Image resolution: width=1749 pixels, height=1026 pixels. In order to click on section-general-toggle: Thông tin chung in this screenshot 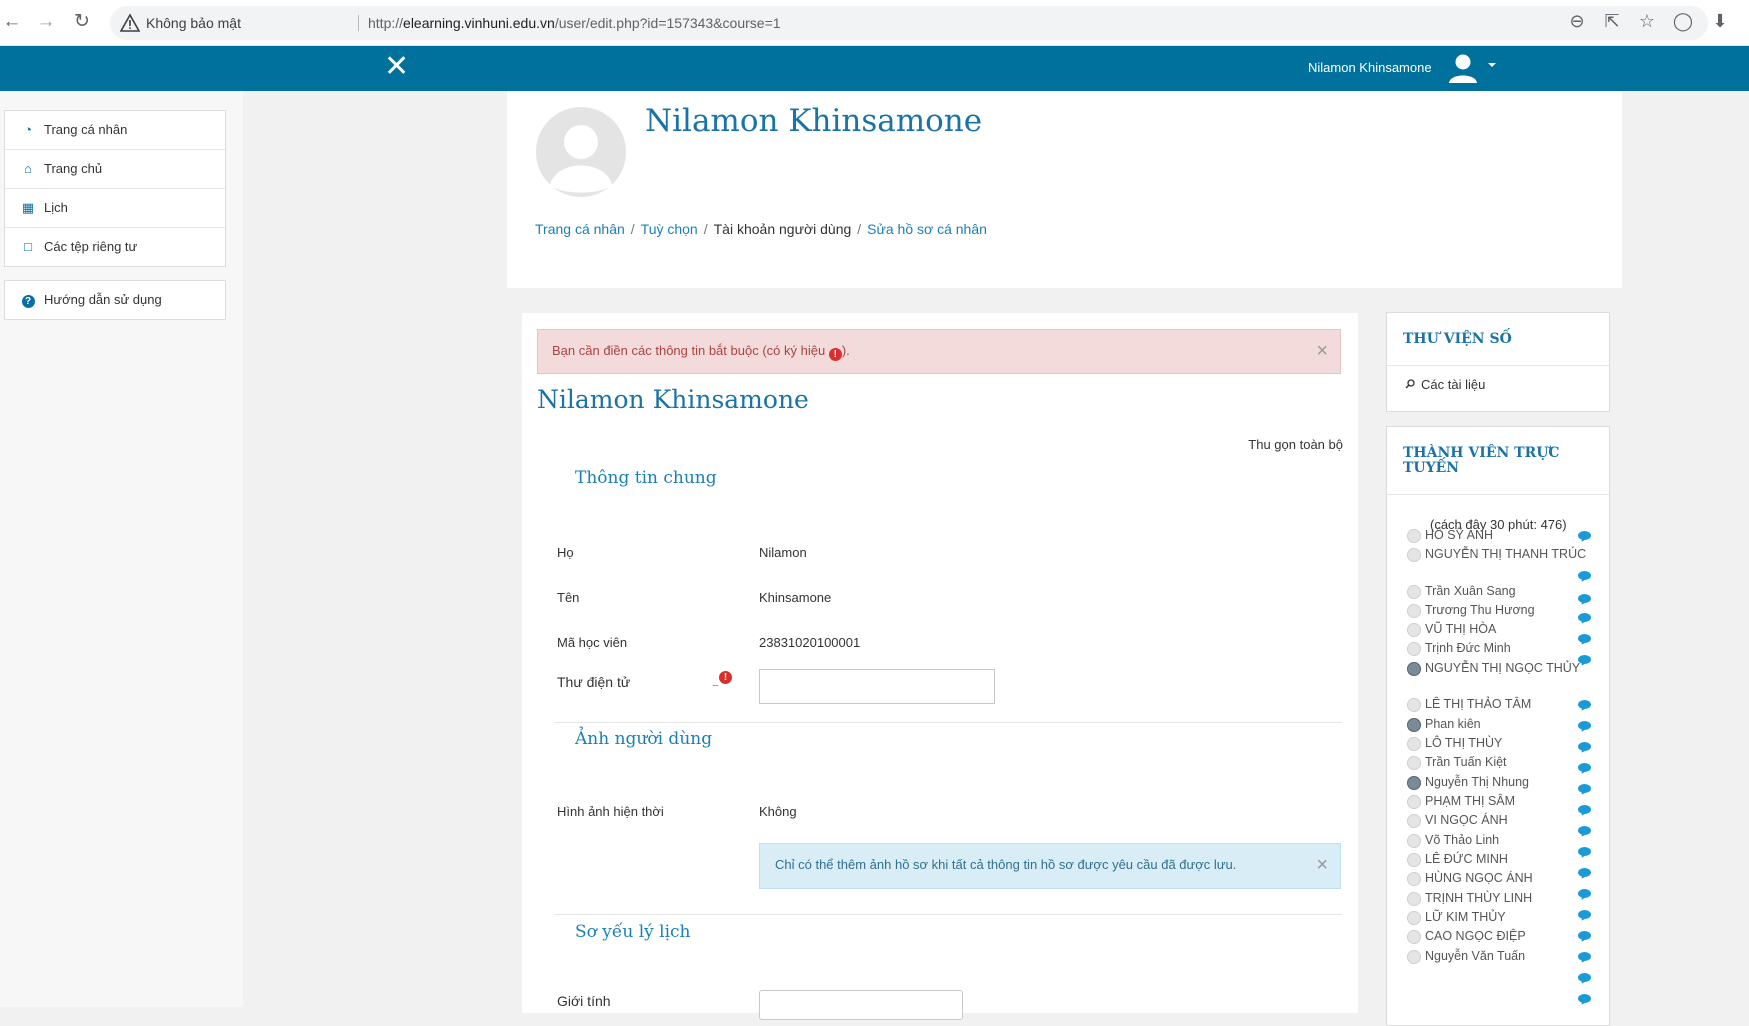, I will do `click(646, 478)`.